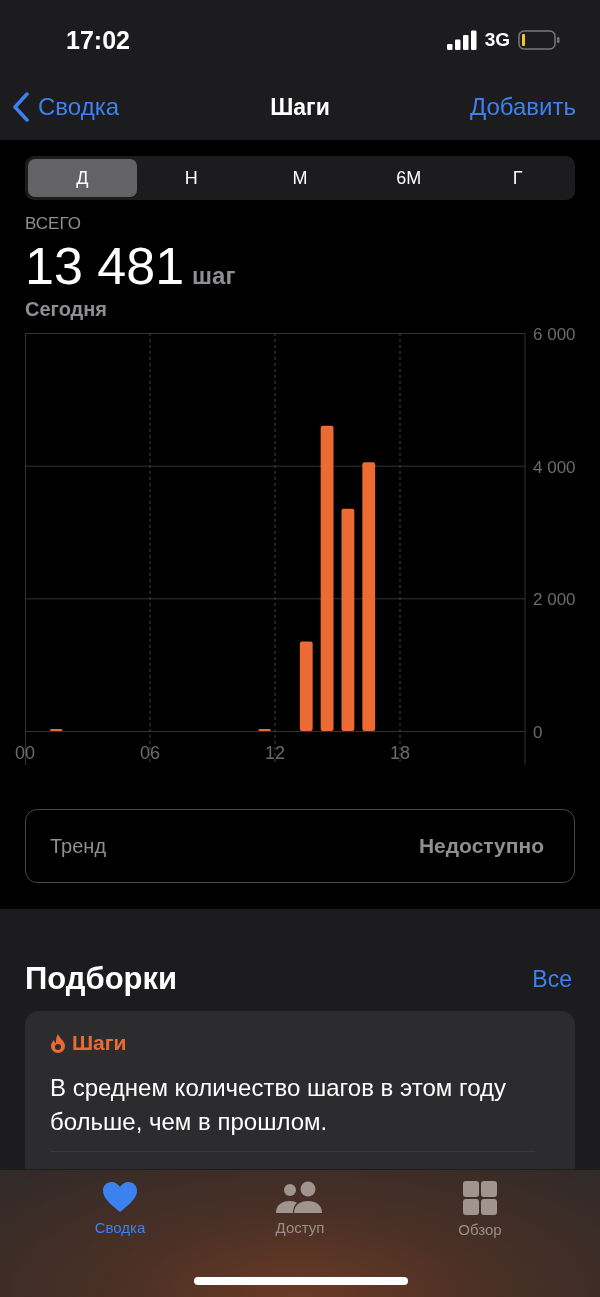 Image resolution: width=600 pixels, height=1297 pixels. What do you see at coordinates (409, 178) in the screenshot?
I see `period-tab: 6М` at bounding box center [409, 178].